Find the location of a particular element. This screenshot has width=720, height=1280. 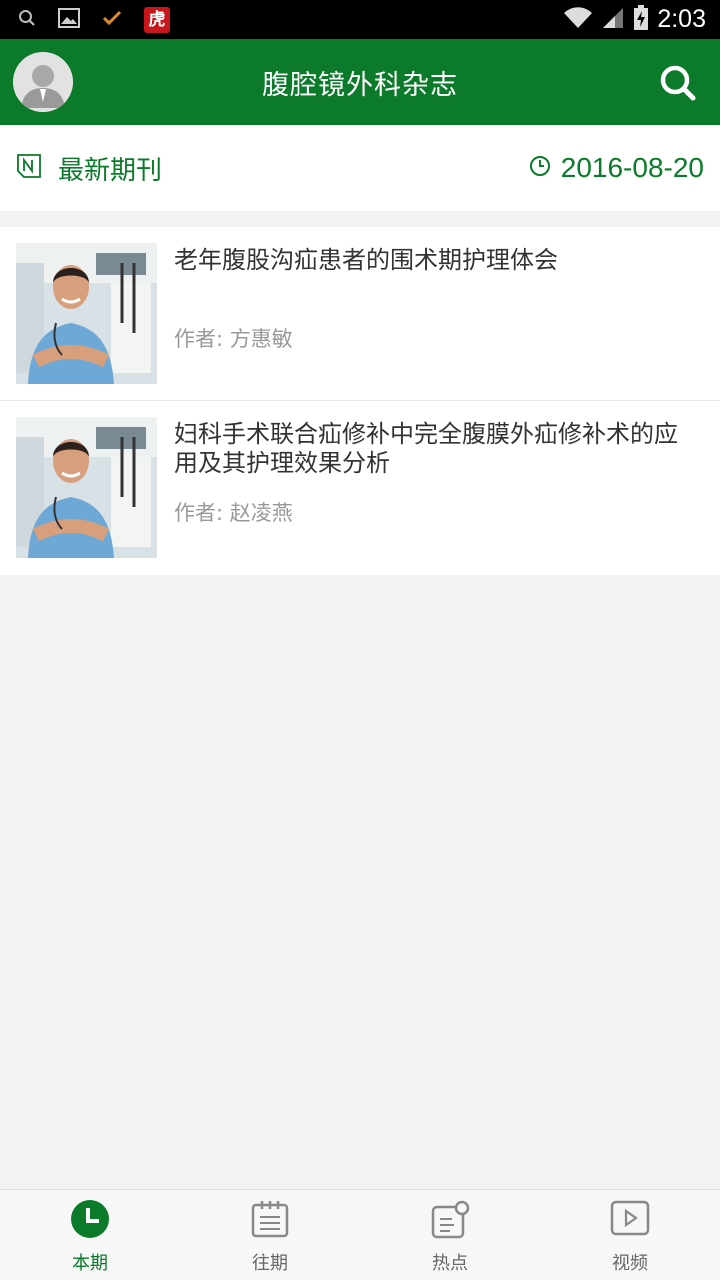

tab-current-issue: 本期 is located at coordinates (90, 1235).